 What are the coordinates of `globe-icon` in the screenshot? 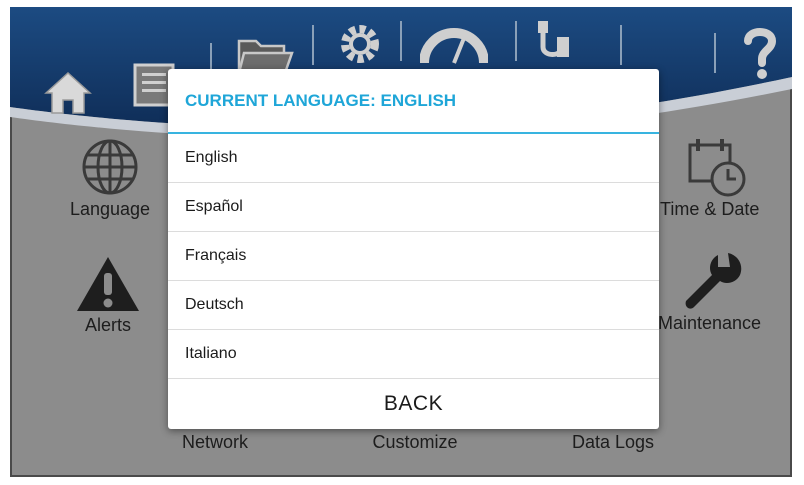 It's located at (110, 167).